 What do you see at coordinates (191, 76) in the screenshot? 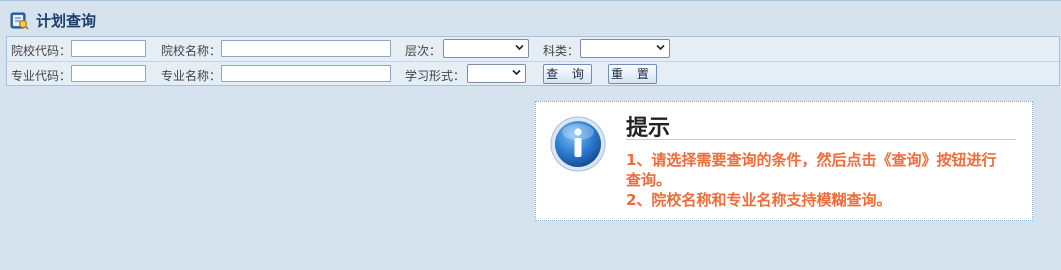
I see `major-name-label: 专业名称：` at bounding box center [191, 76].